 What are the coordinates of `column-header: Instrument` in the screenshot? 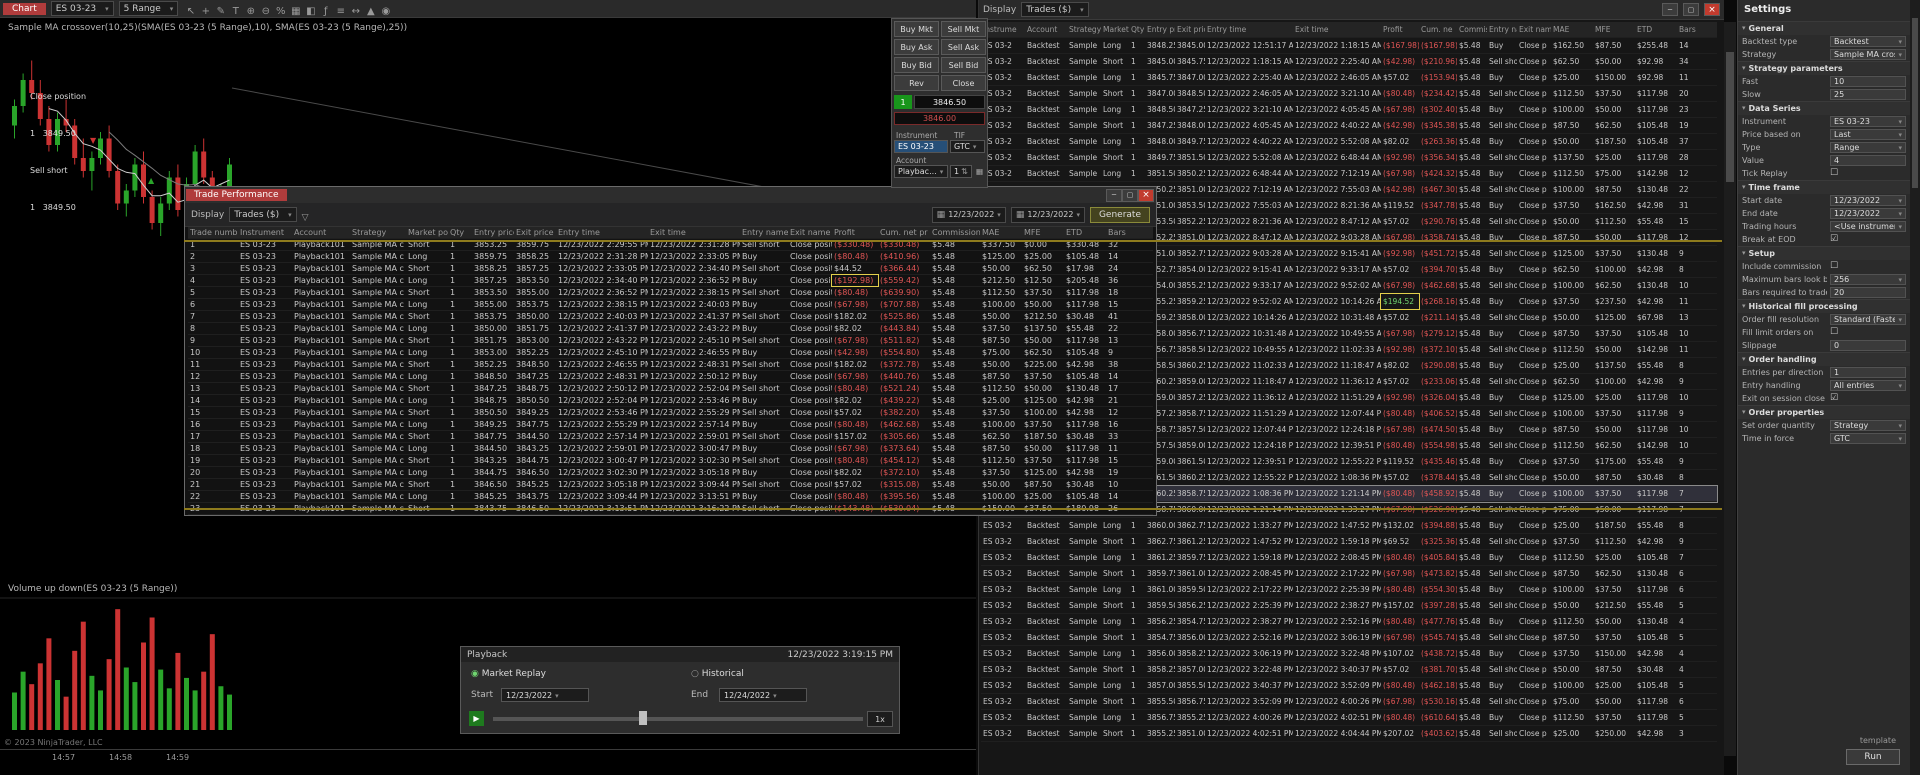 It's located at (265, 232).